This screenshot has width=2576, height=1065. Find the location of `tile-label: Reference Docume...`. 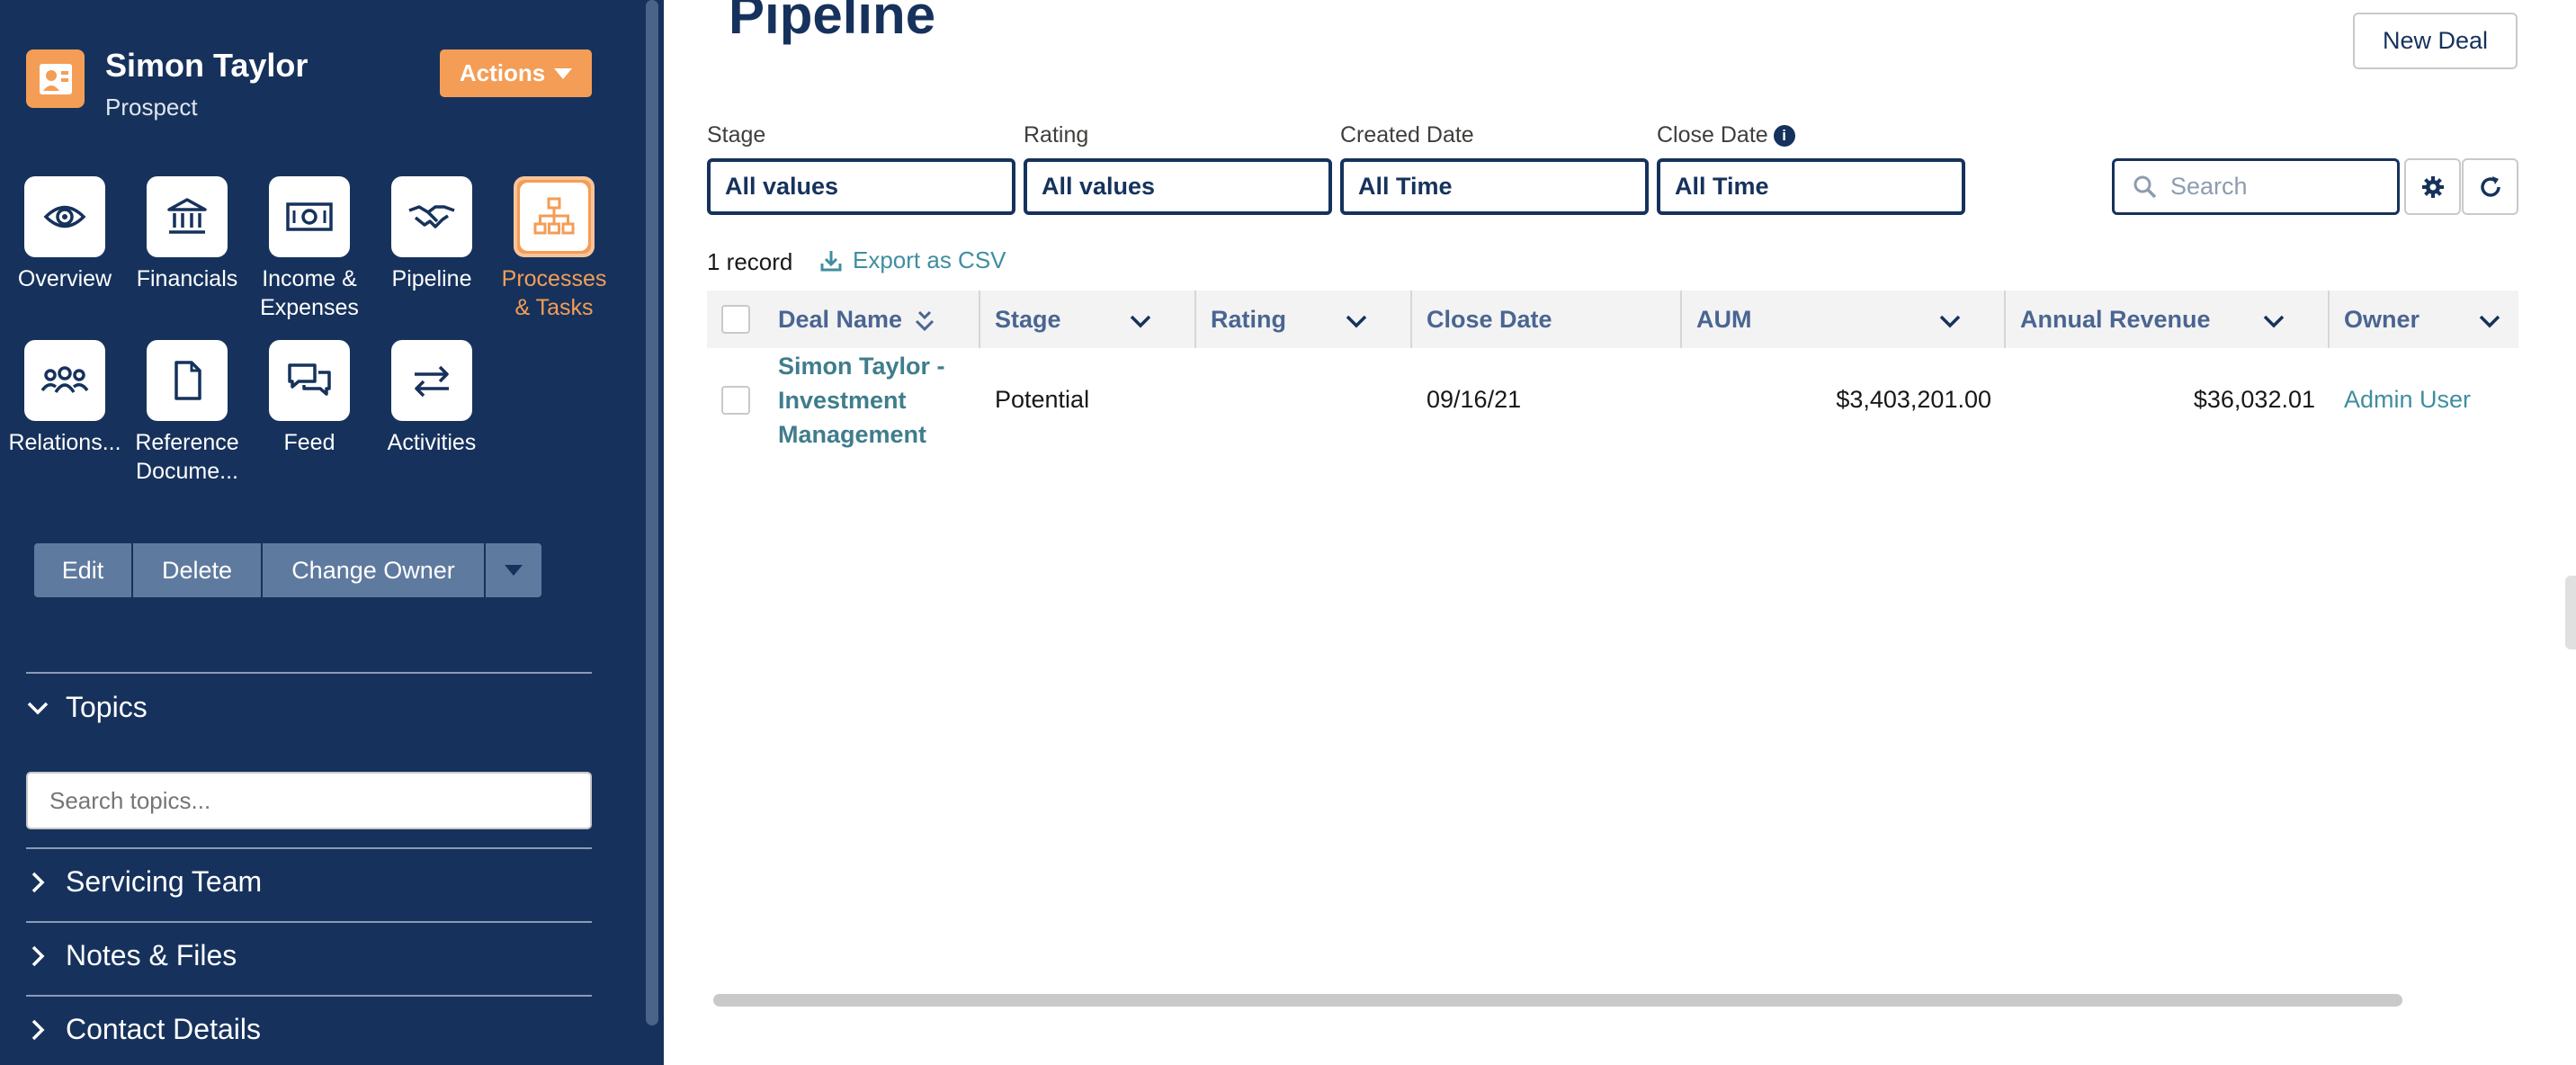

tile-label: Reference Docume... is located at coordinates (187, 457).